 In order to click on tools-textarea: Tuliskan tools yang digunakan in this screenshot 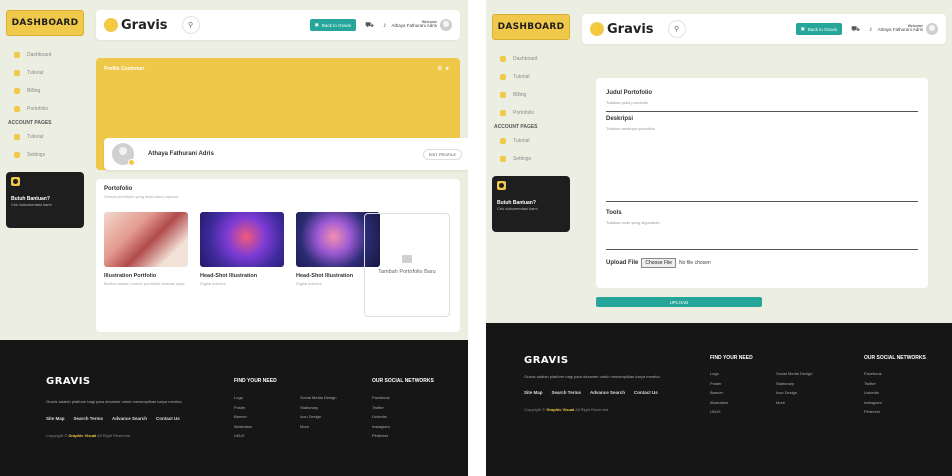, I will do `click(762, 235)`.